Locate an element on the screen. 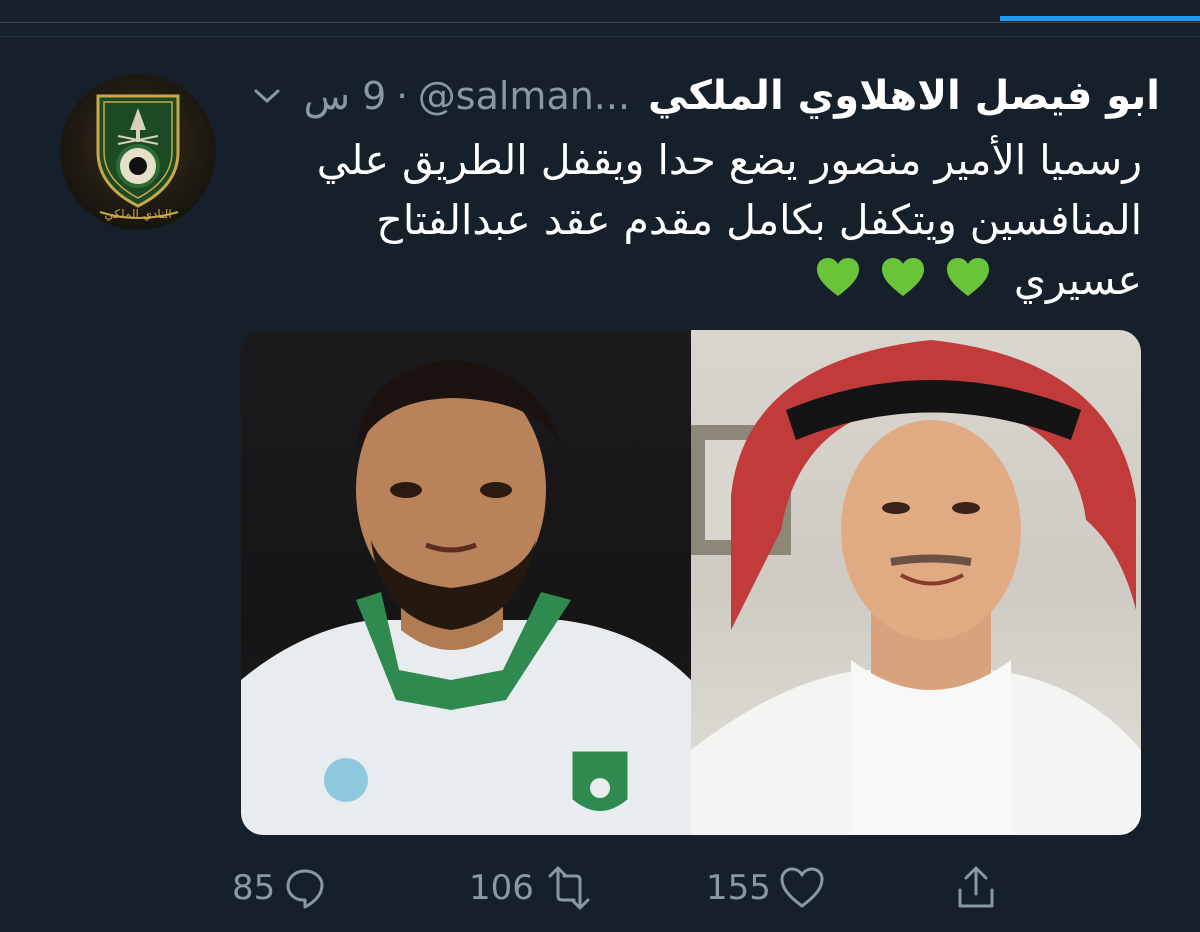 This screenshot has width=1200, height=932. green-hearts is located at coordinates (903, 280).